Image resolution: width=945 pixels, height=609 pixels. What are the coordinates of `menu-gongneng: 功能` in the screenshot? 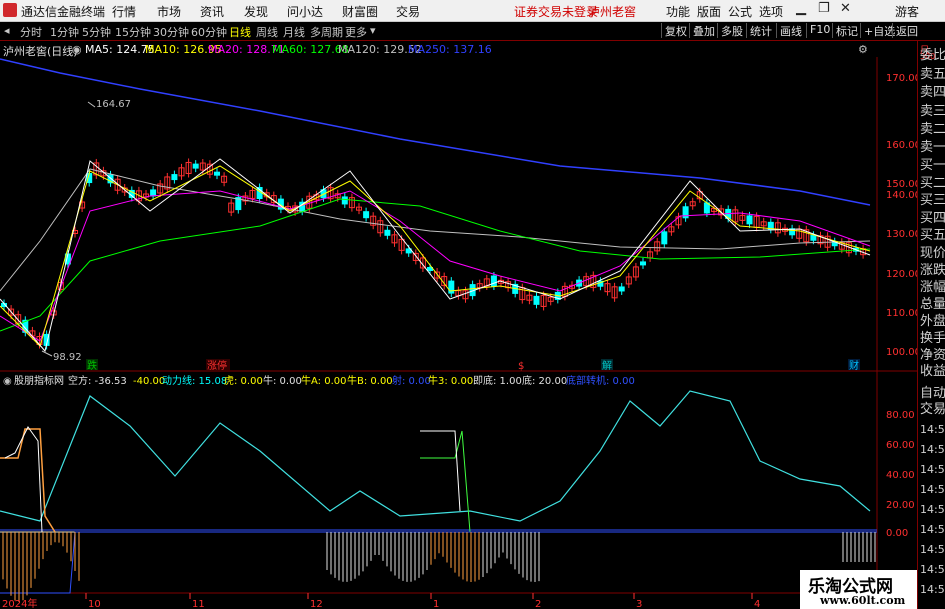 It's located at (678, 11).